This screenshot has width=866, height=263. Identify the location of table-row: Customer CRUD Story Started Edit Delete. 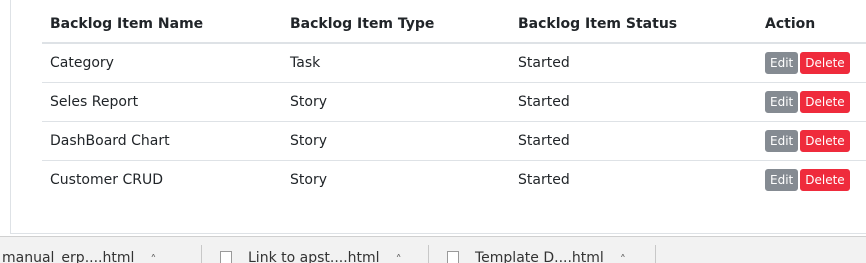
(454, 180).